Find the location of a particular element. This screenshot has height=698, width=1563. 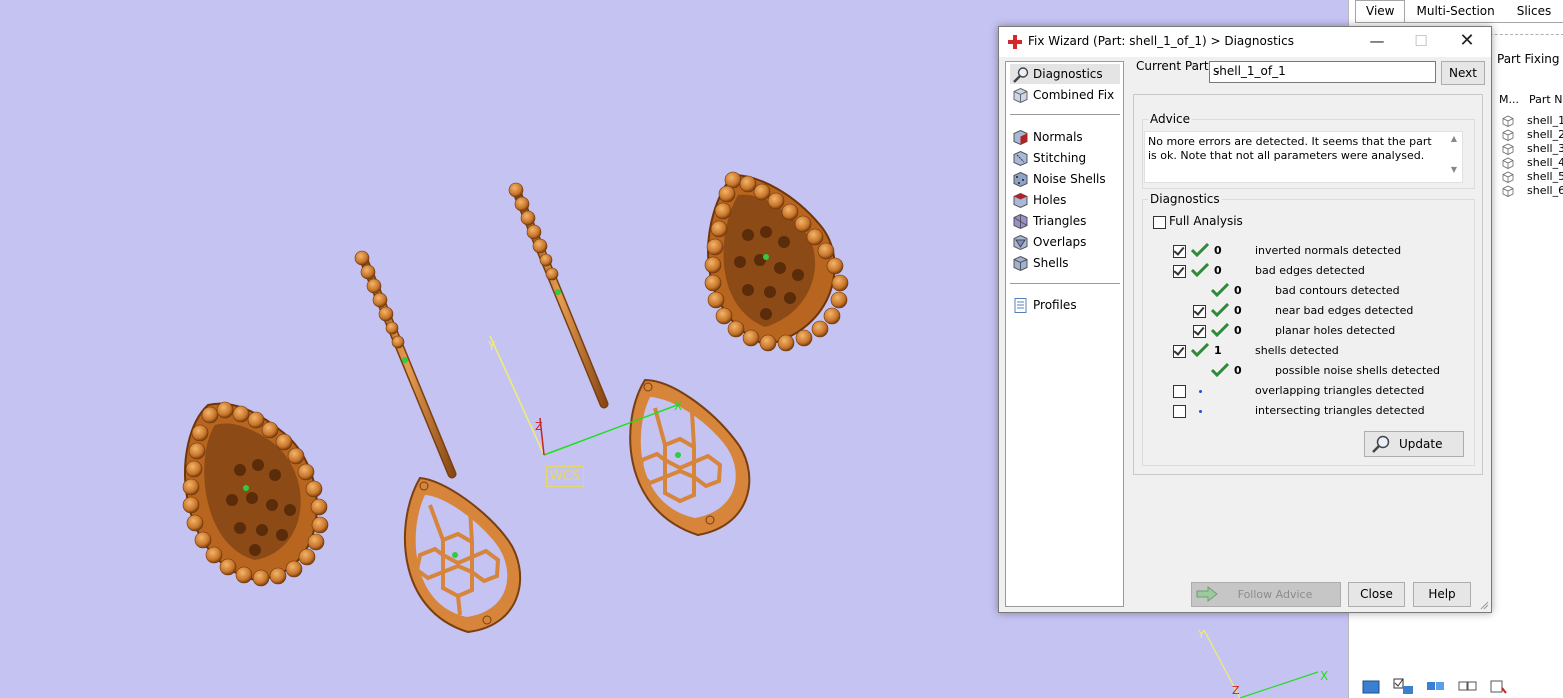

column-header-part-name: Part Na is located at coordinates (1546, 99).